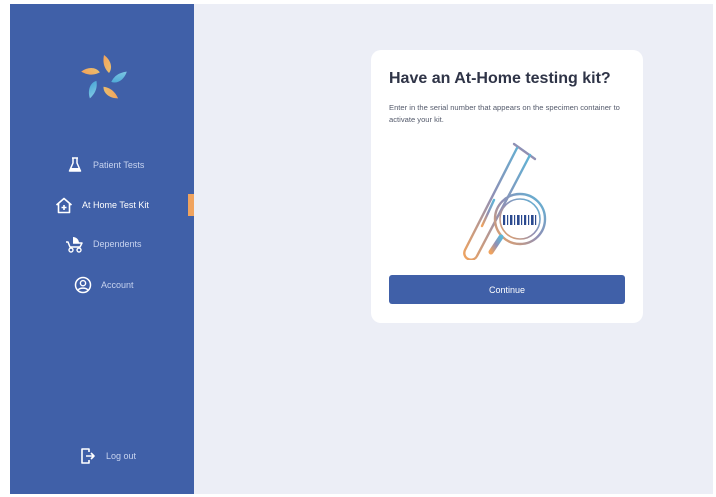  I want to click on sidebar-item-dependents: Dependents, so click(102, 244).